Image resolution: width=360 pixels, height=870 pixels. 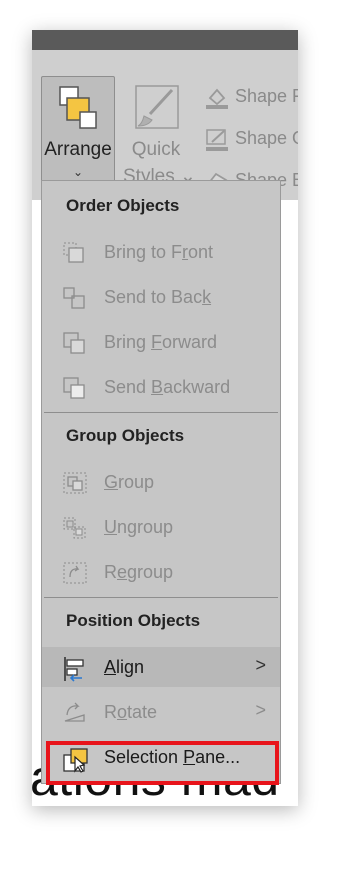 I want to click on menu-item-rotate: Rotate >, so click(x=161, y=712).